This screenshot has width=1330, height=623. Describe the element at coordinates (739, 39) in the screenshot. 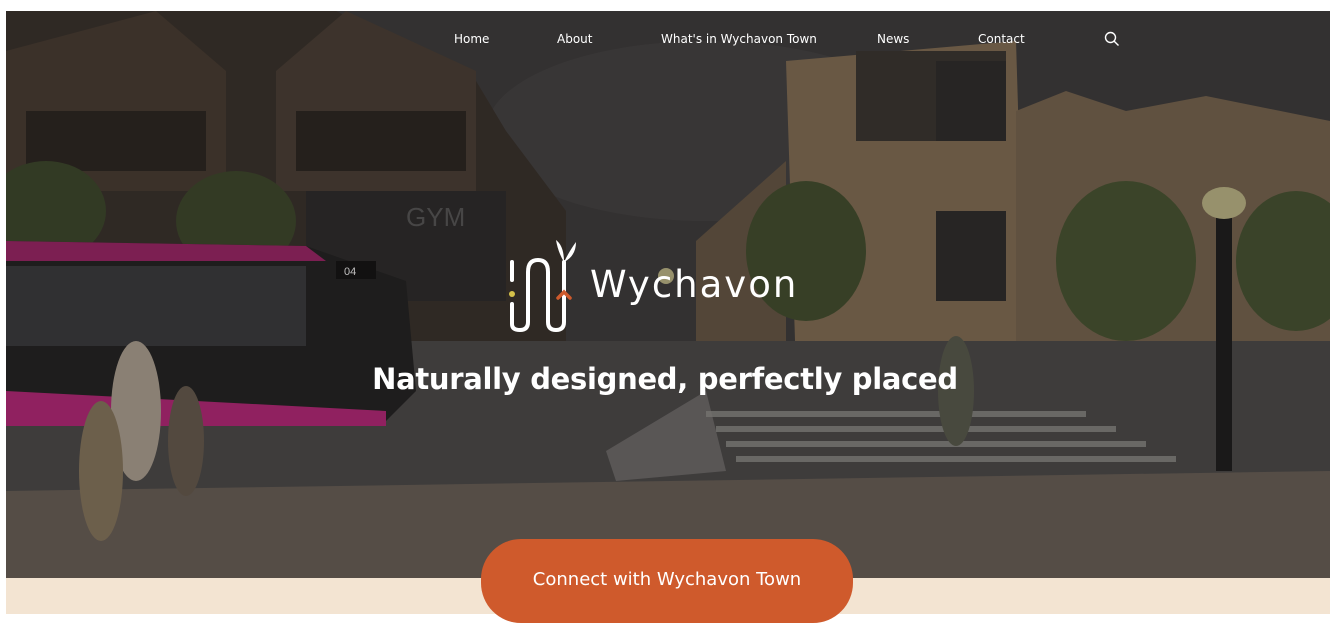

I see `nav-whats-in-wychavon-town: What's in Wychavon Town` at that location.